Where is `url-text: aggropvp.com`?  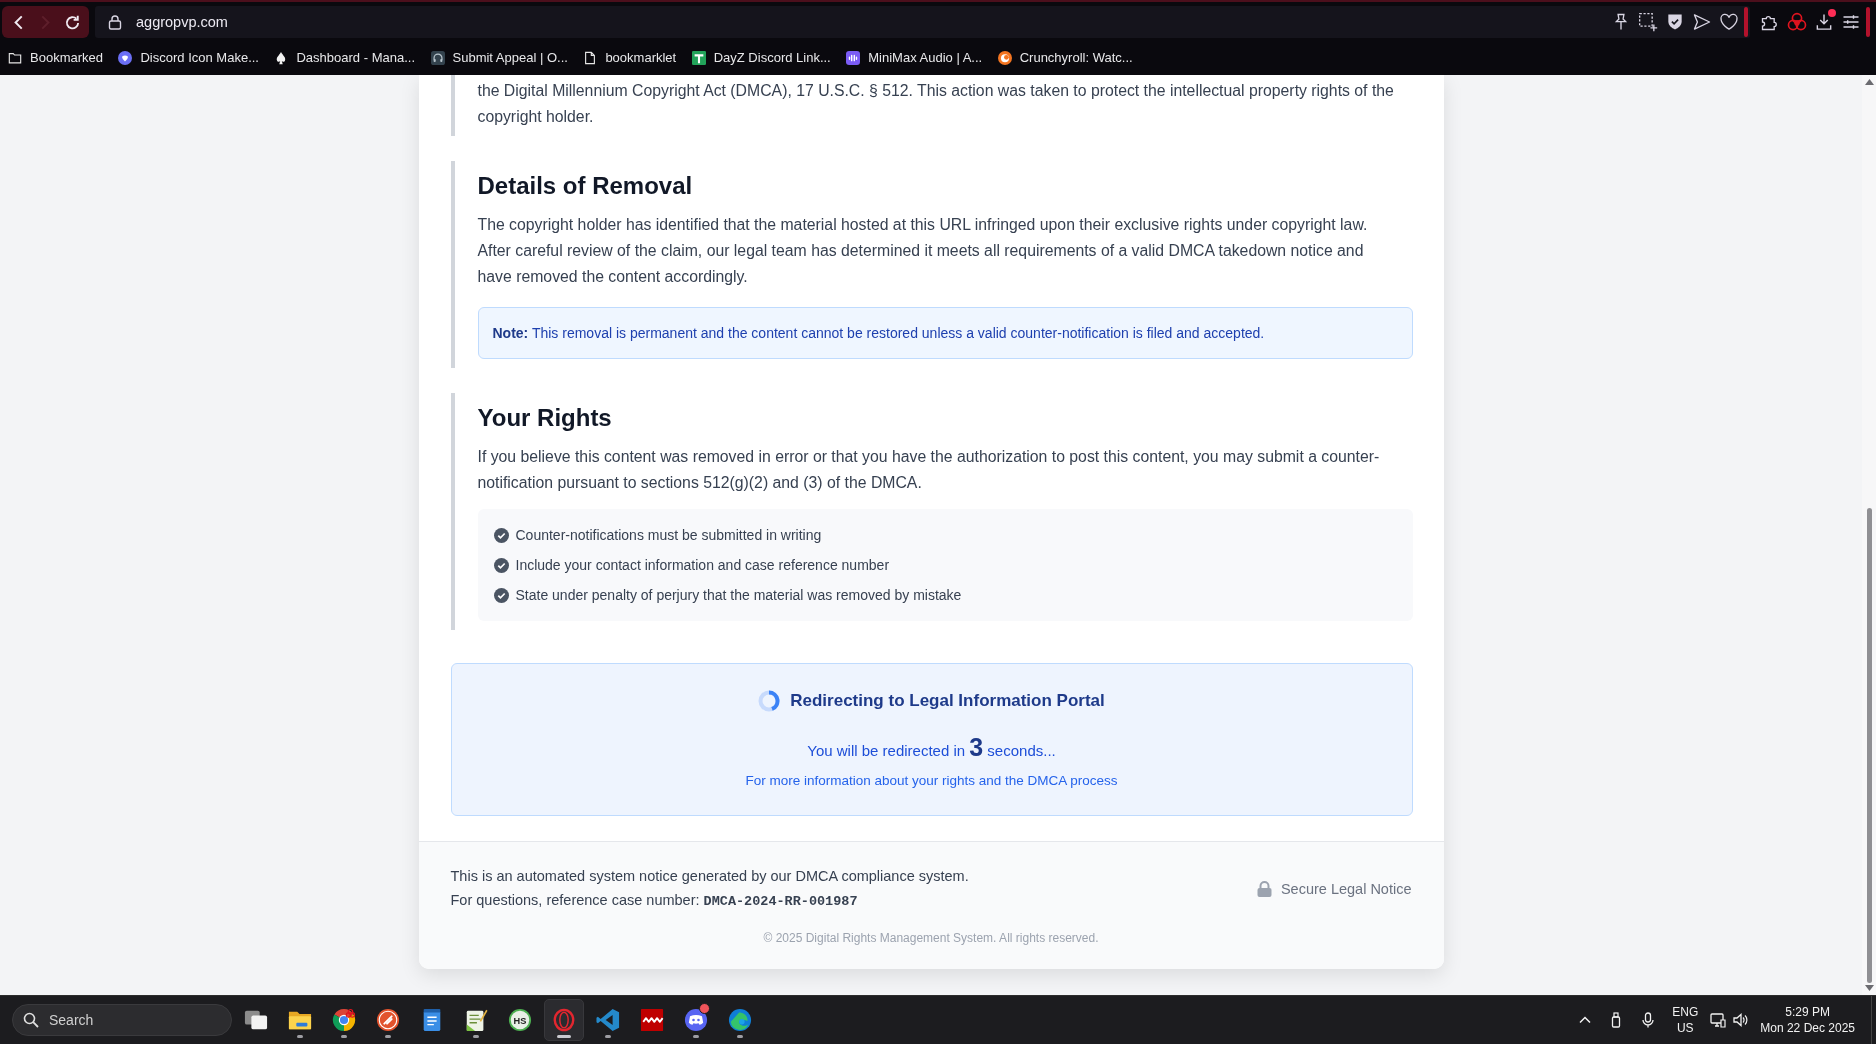
url-text: aggropvp.com is located at coordinates (182, 22).